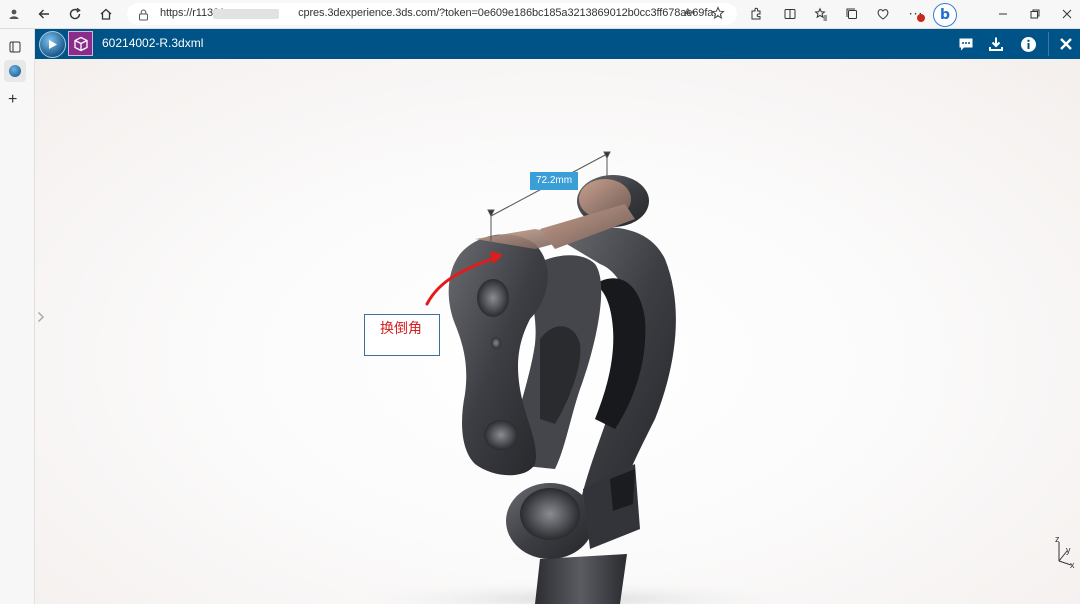 Image resolution: width=1080 pixels, height=604 pixels. What do you see at coordinates (106, 14) in the screenshot?
I see `home-icon` at bounding box center [106, 14].